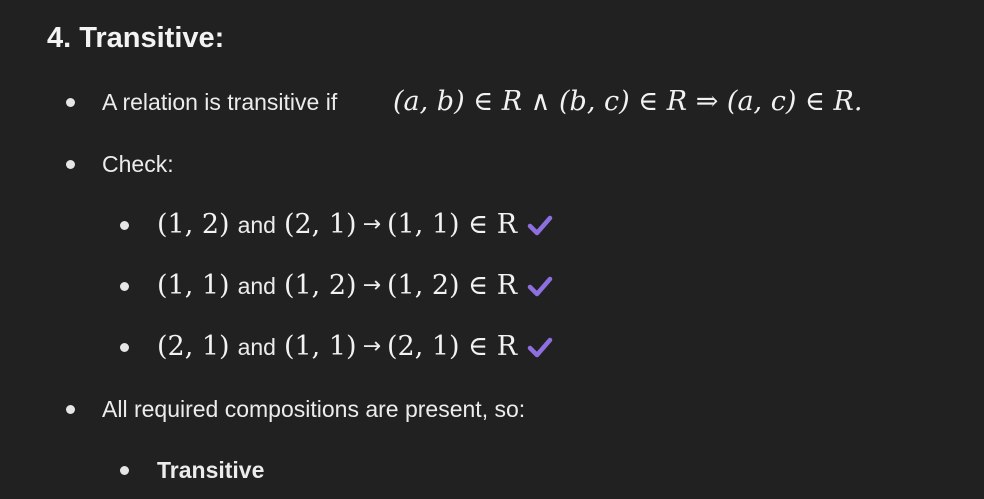 This screenshot has width=984, height=499. I want to click on result-pair: (1, 1) ∈ R, so click(452, 224).